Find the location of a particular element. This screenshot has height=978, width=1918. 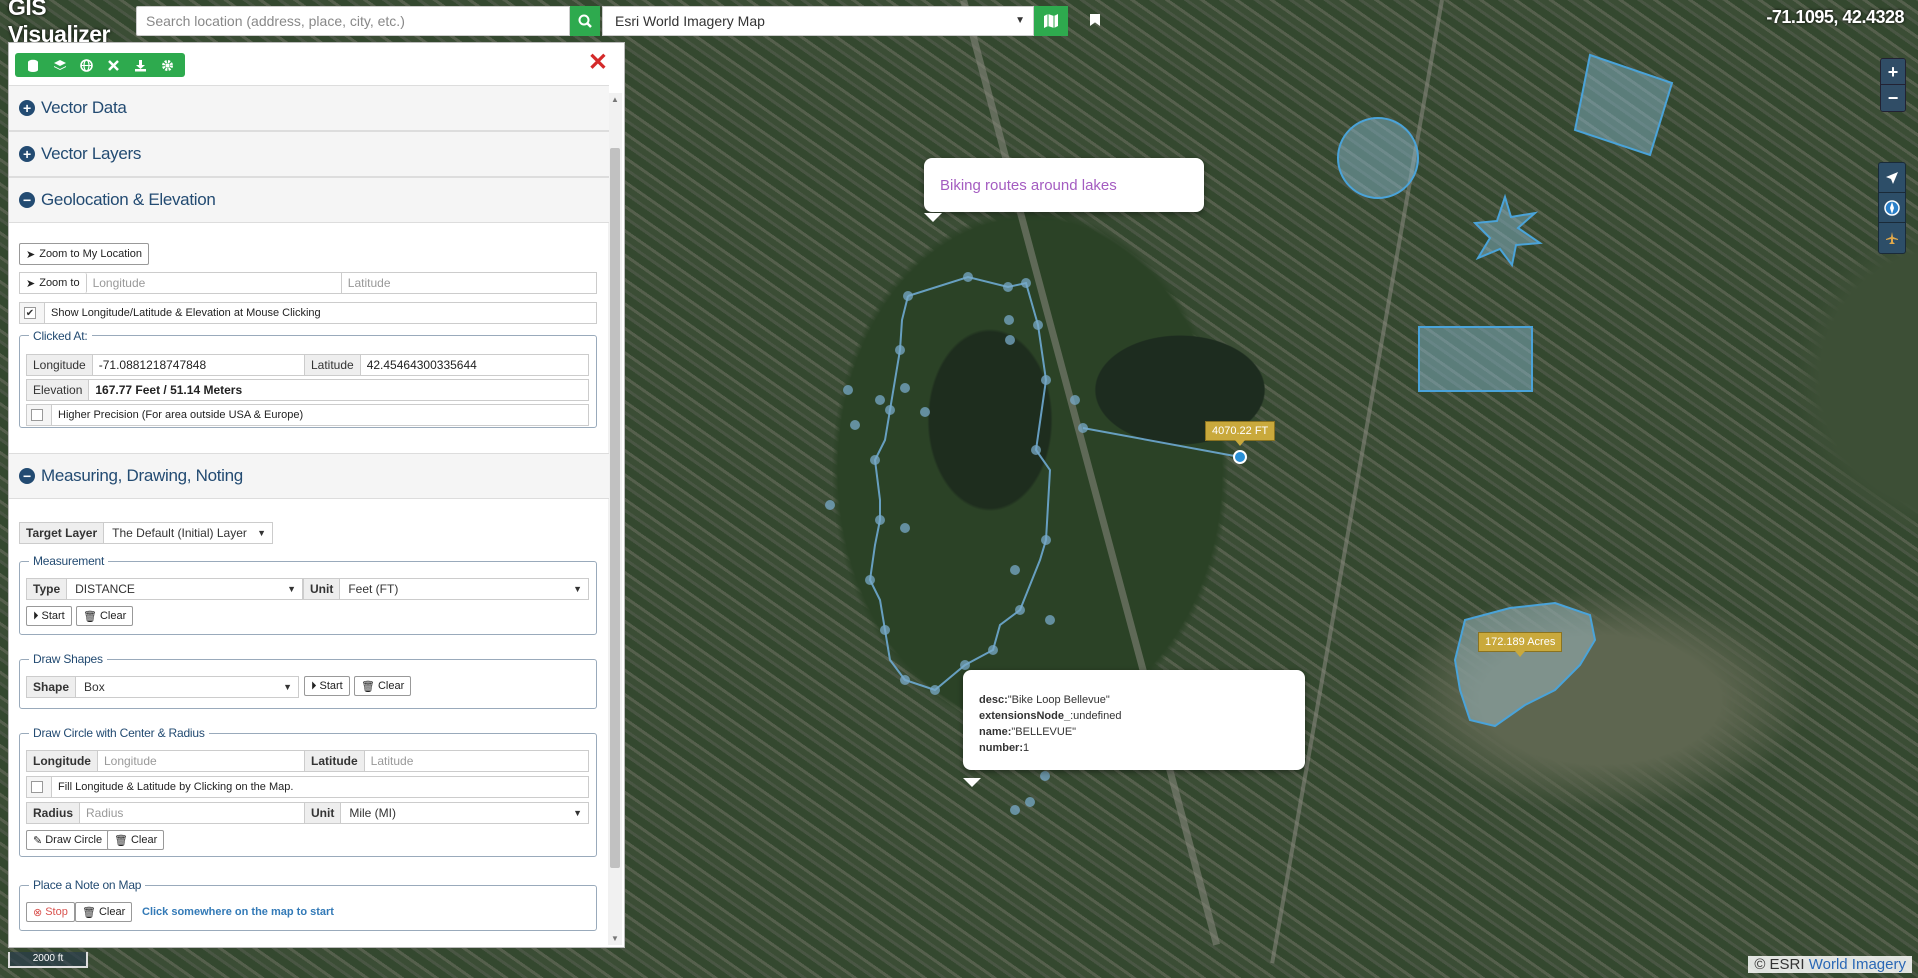

flight-button is located at coordinates (1892, 238).